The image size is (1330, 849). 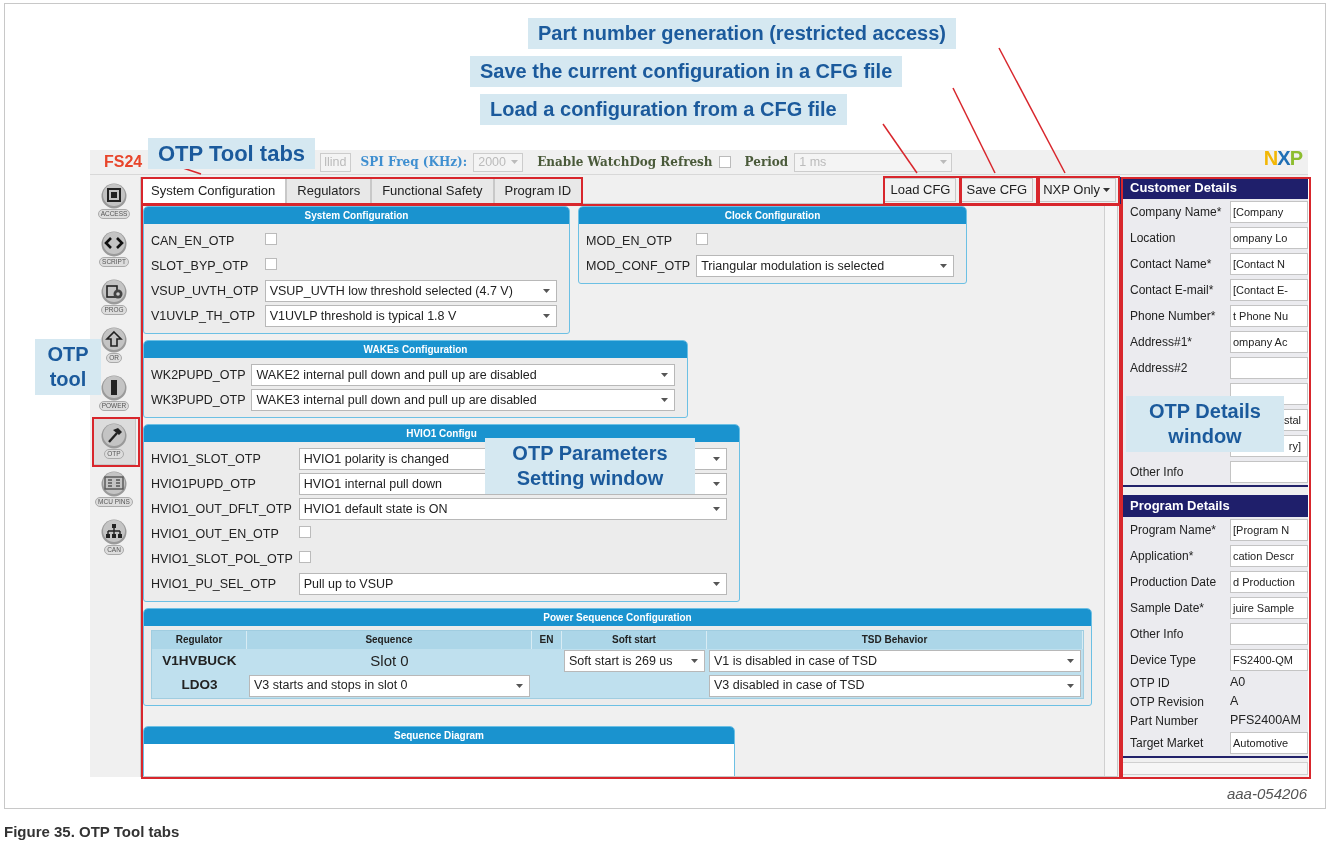 What do you see at coordinates (547, 640) in the screenshot?
I see `column-header: EN` at bounding box center [547, 640].